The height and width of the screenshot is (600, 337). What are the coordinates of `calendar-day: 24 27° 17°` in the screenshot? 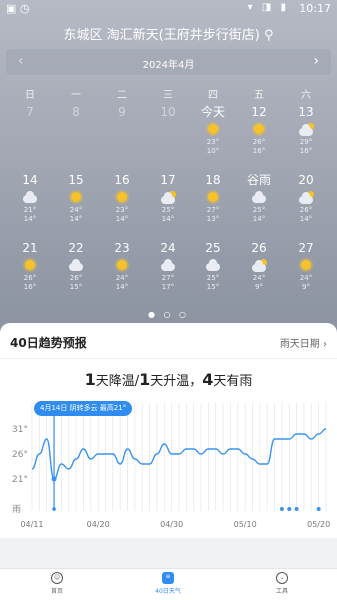 It's located at (168, 266).